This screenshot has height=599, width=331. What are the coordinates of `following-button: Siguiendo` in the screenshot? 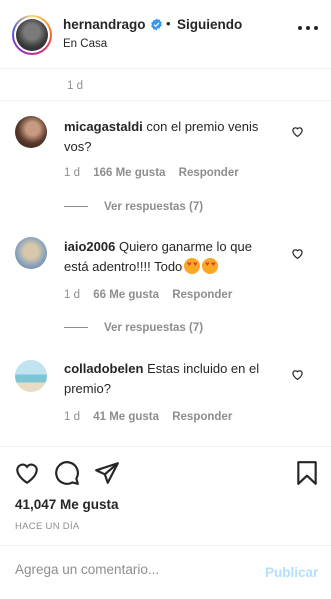 It's located at (209, 24).